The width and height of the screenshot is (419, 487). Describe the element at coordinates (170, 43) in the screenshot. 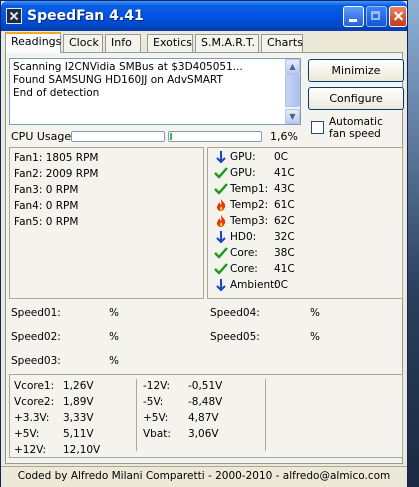

I see `tab-exotics: Exotics` at that location.